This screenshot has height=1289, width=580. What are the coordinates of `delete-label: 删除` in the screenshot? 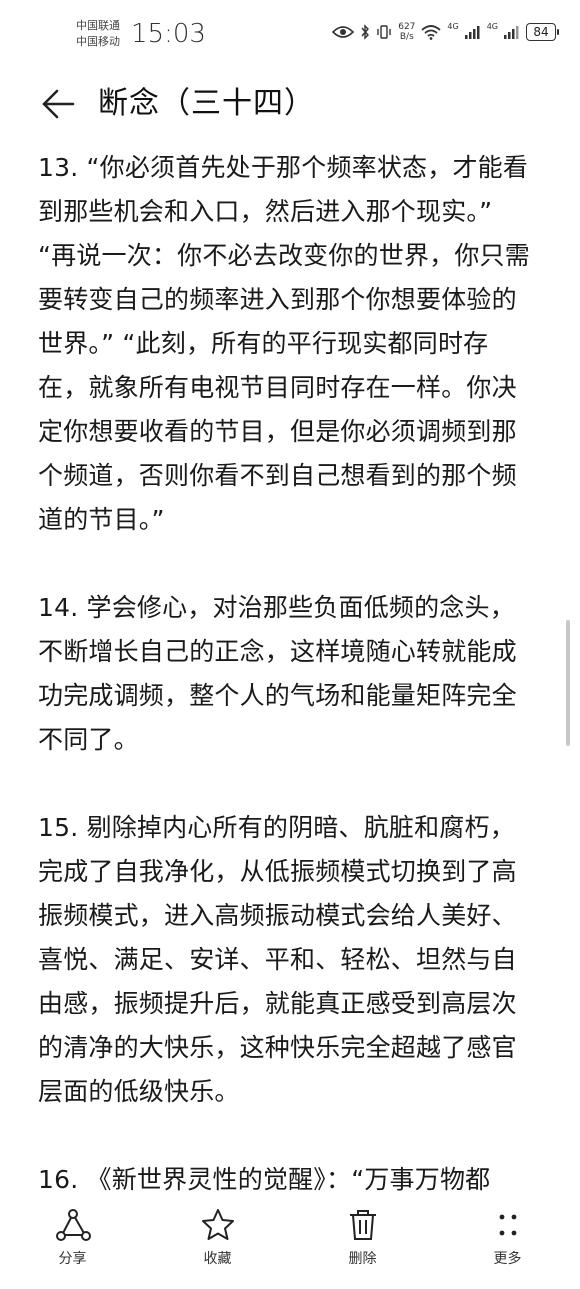 It's located at (362, 1259).